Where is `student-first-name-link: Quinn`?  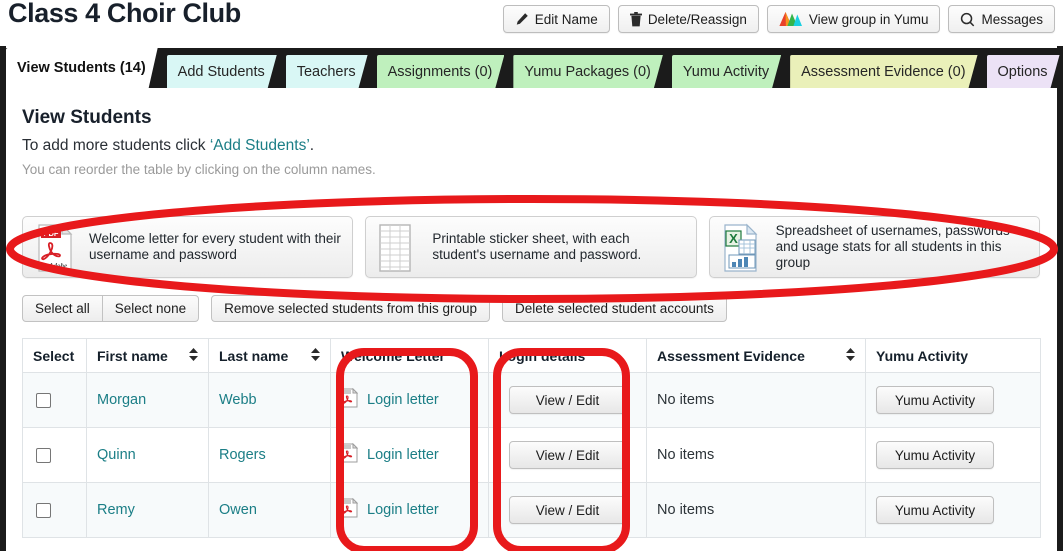 student-first-name-link: Quinn is located at coordinates (116, 455).